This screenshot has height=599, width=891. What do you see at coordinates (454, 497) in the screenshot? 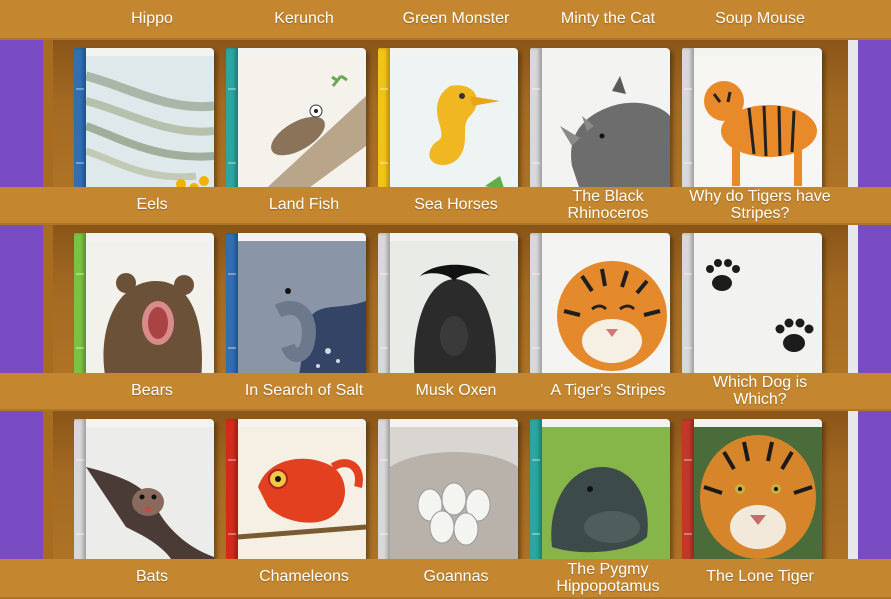
I see `goanna-eggs-illustration` at bounding box center [454, 497].